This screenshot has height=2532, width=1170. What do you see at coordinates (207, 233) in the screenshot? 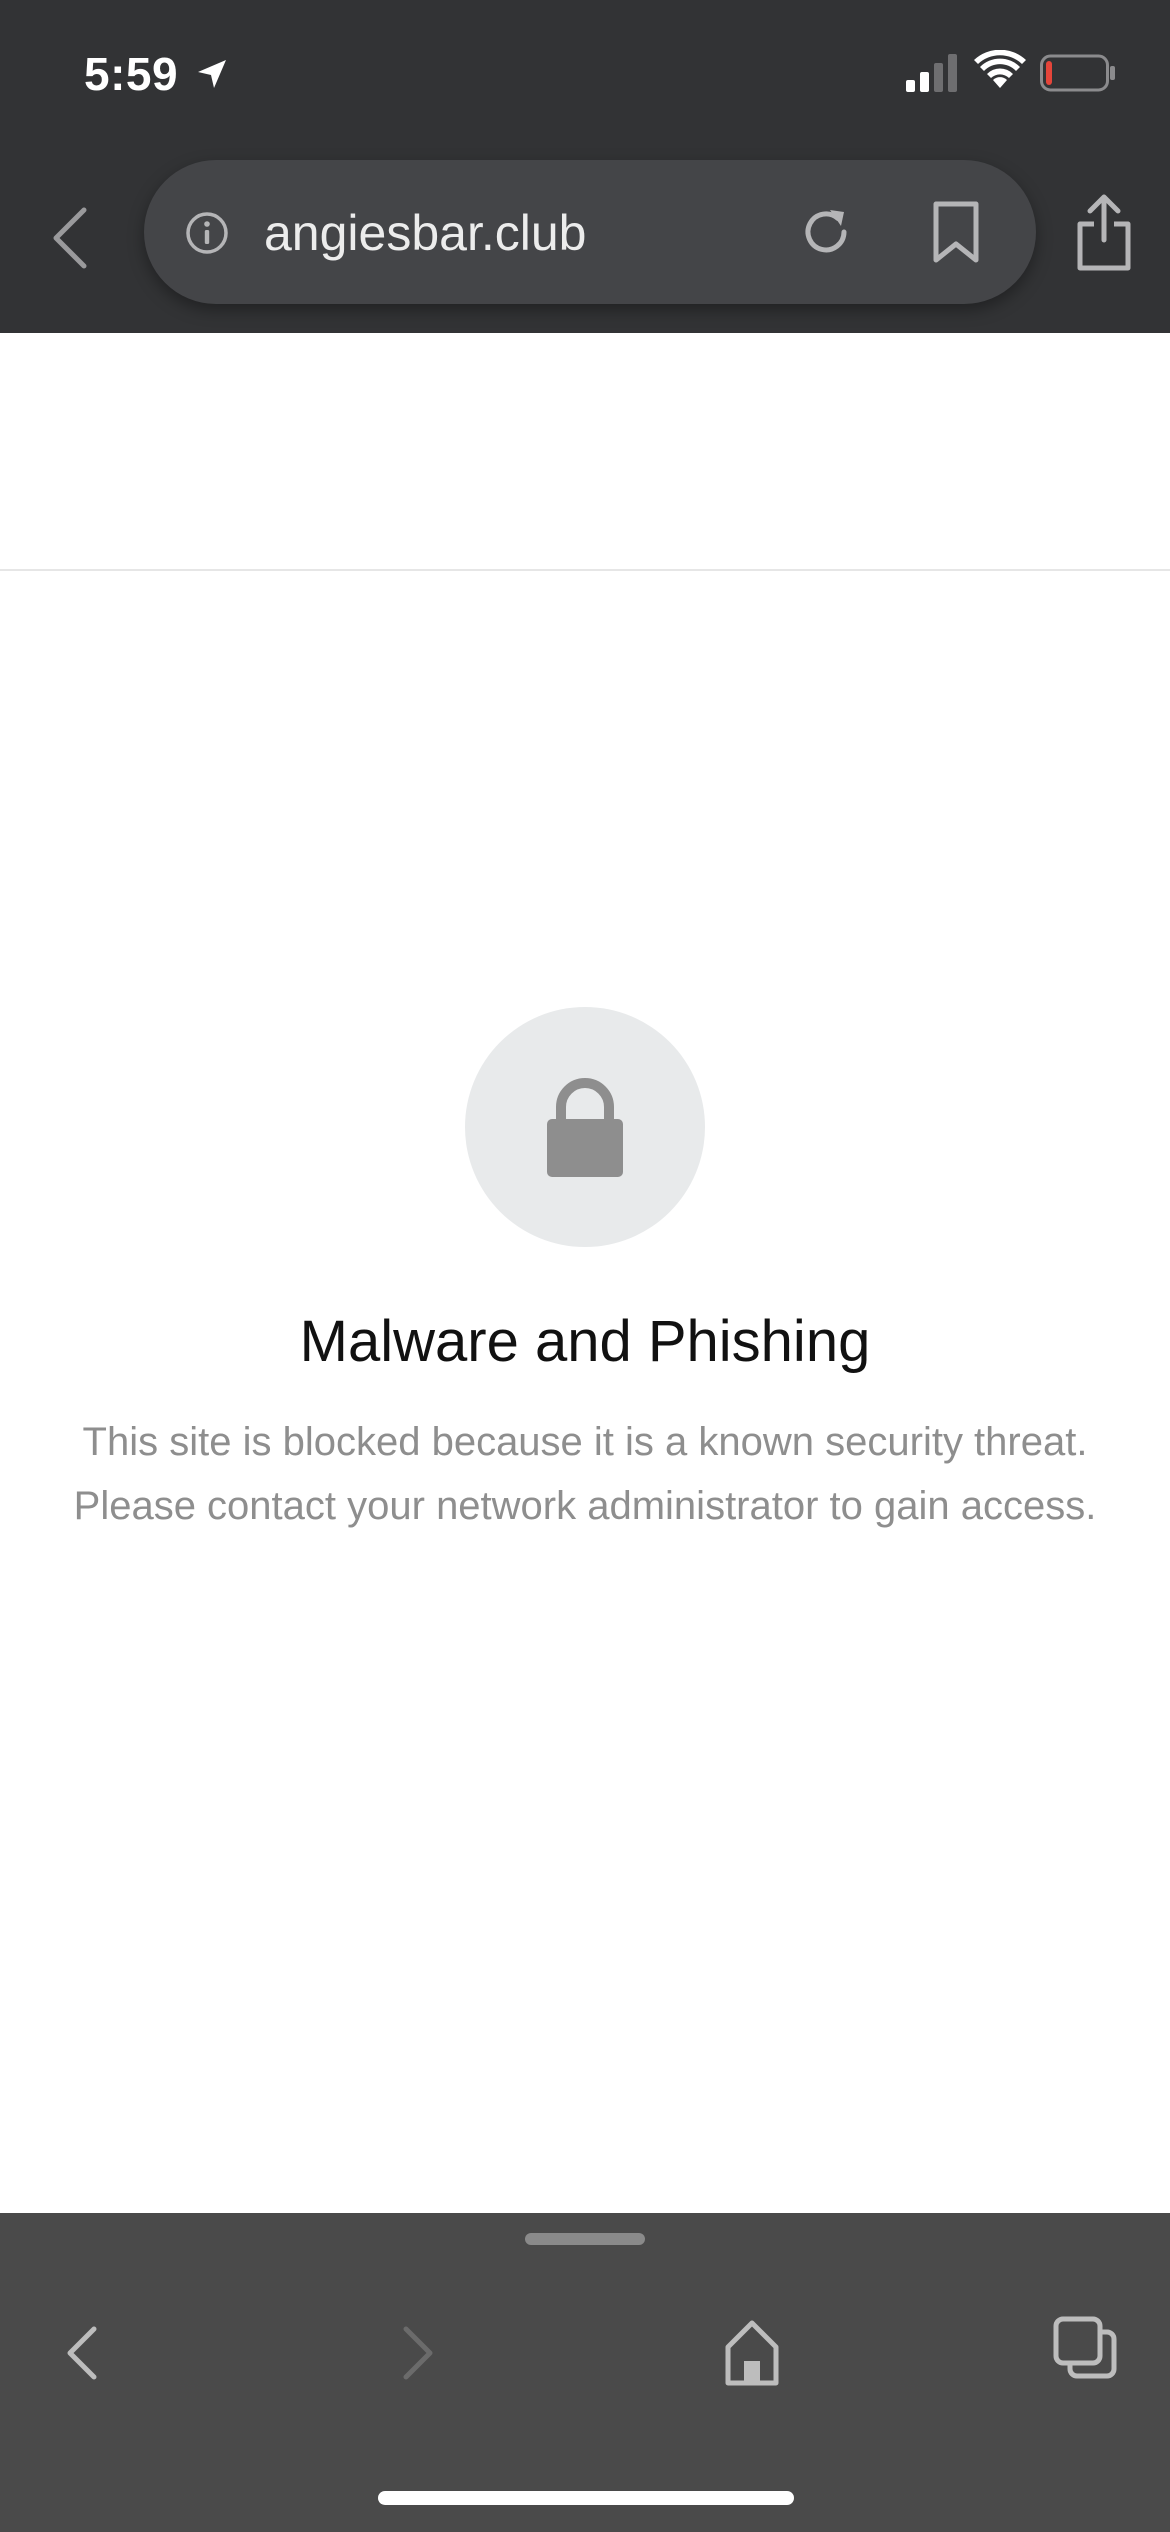
I see `info-icon` at bounding box center [207, 233].